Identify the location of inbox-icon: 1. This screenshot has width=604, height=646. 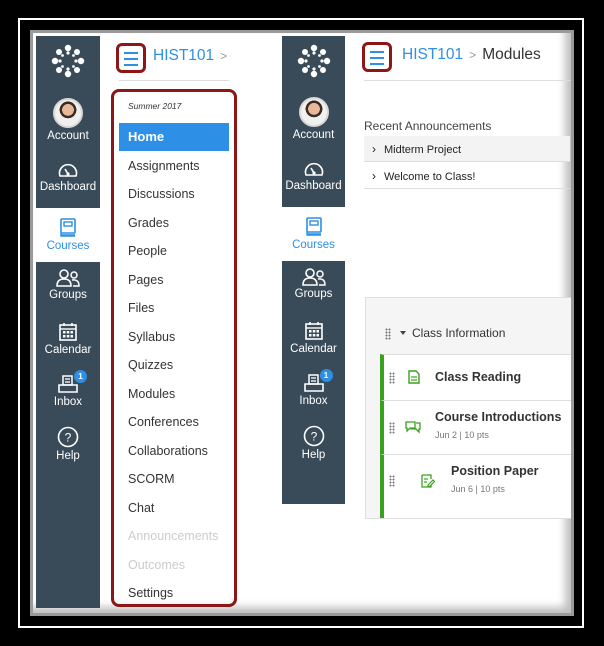
(72, 382).